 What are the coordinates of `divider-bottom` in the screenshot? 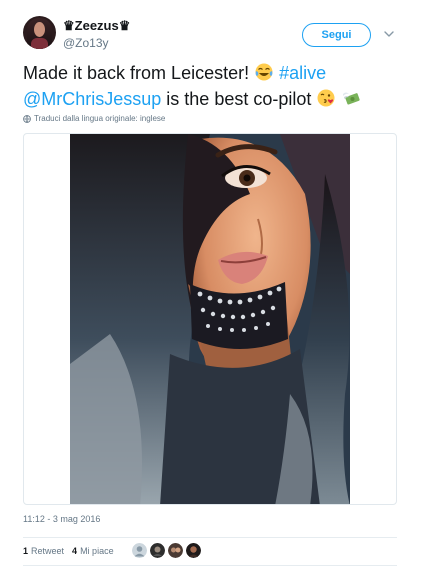 It's located at (210, 565).